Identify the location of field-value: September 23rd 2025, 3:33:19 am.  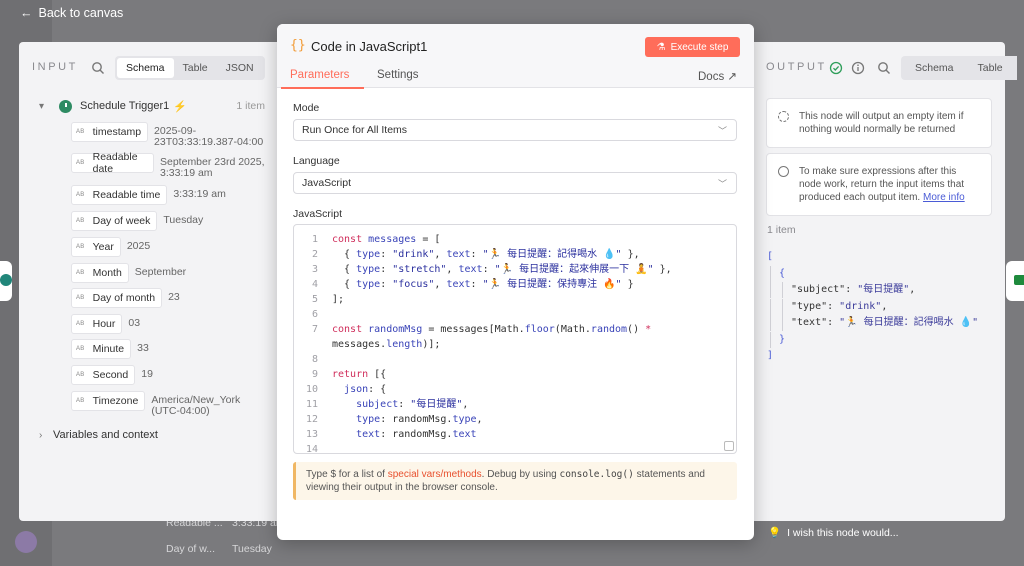
(212, 167).